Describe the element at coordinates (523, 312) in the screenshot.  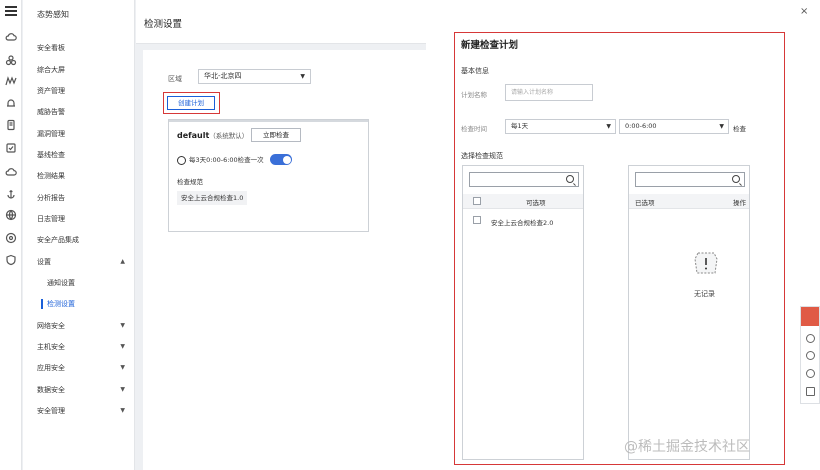
I see `available-pane: 可选项 安全上云合规检查2.0` at that location.